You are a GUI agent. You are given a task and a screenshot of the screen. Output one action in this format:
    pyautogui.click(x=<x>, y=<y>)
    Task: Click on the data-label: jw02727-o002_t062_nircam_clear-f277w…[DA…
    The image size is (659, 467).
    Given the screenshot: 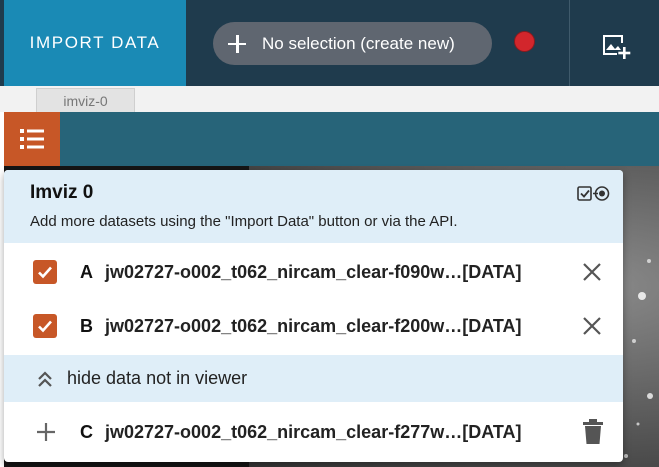 What is the action you would take?
    pyautogui.click(x=313, y=431)
    